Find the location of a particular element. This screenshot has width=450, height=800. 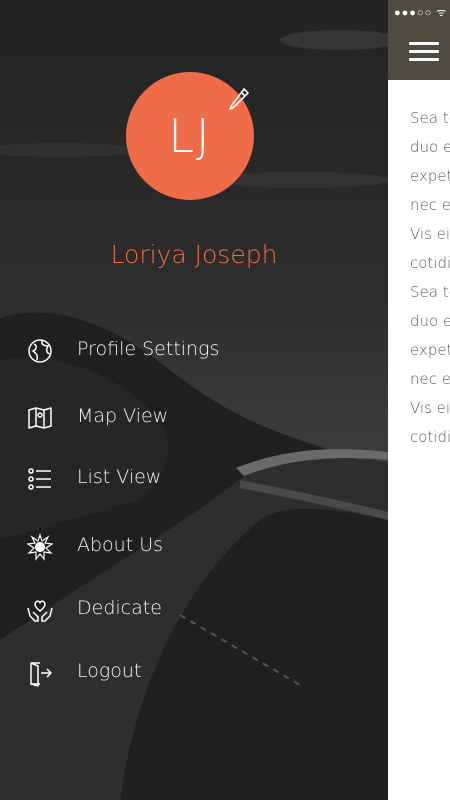

wifi-icon: ᯤ is located at coordinates (442, 13).